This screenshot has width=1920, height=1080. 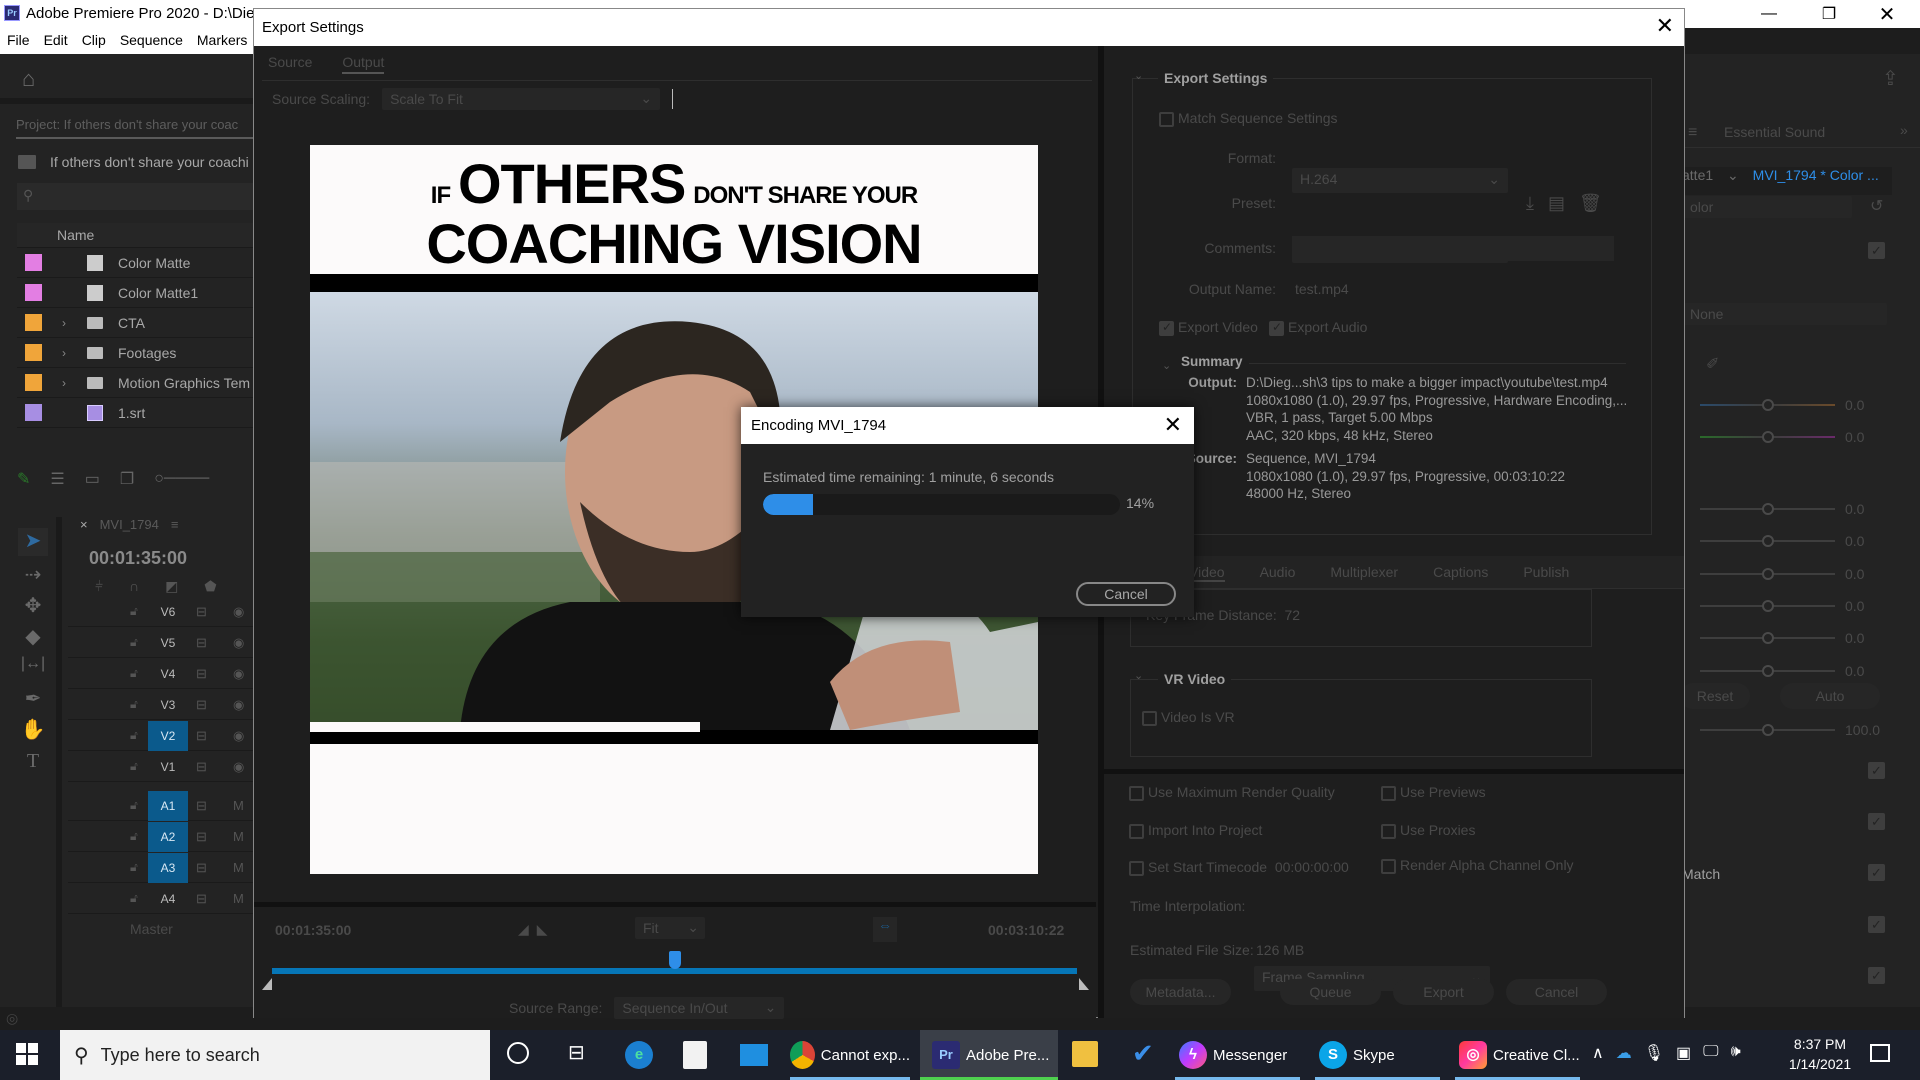 What do you see at coordinates (137, 196) in the screenshot?
I see `project-search-input: ⚲` at bounding box center [137, 196].